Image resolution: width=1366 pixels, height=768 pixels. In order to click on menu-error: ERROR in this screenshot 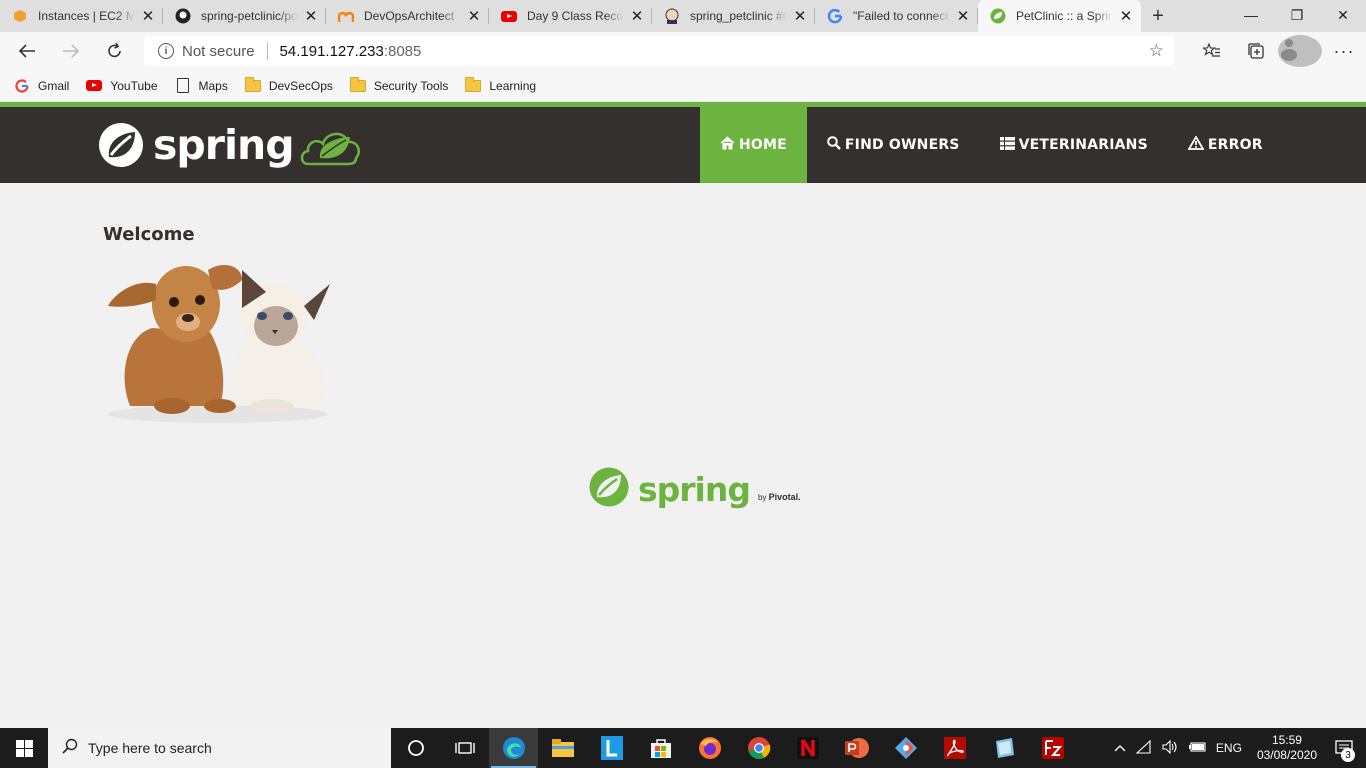, I will do `click(1225, 145)`.